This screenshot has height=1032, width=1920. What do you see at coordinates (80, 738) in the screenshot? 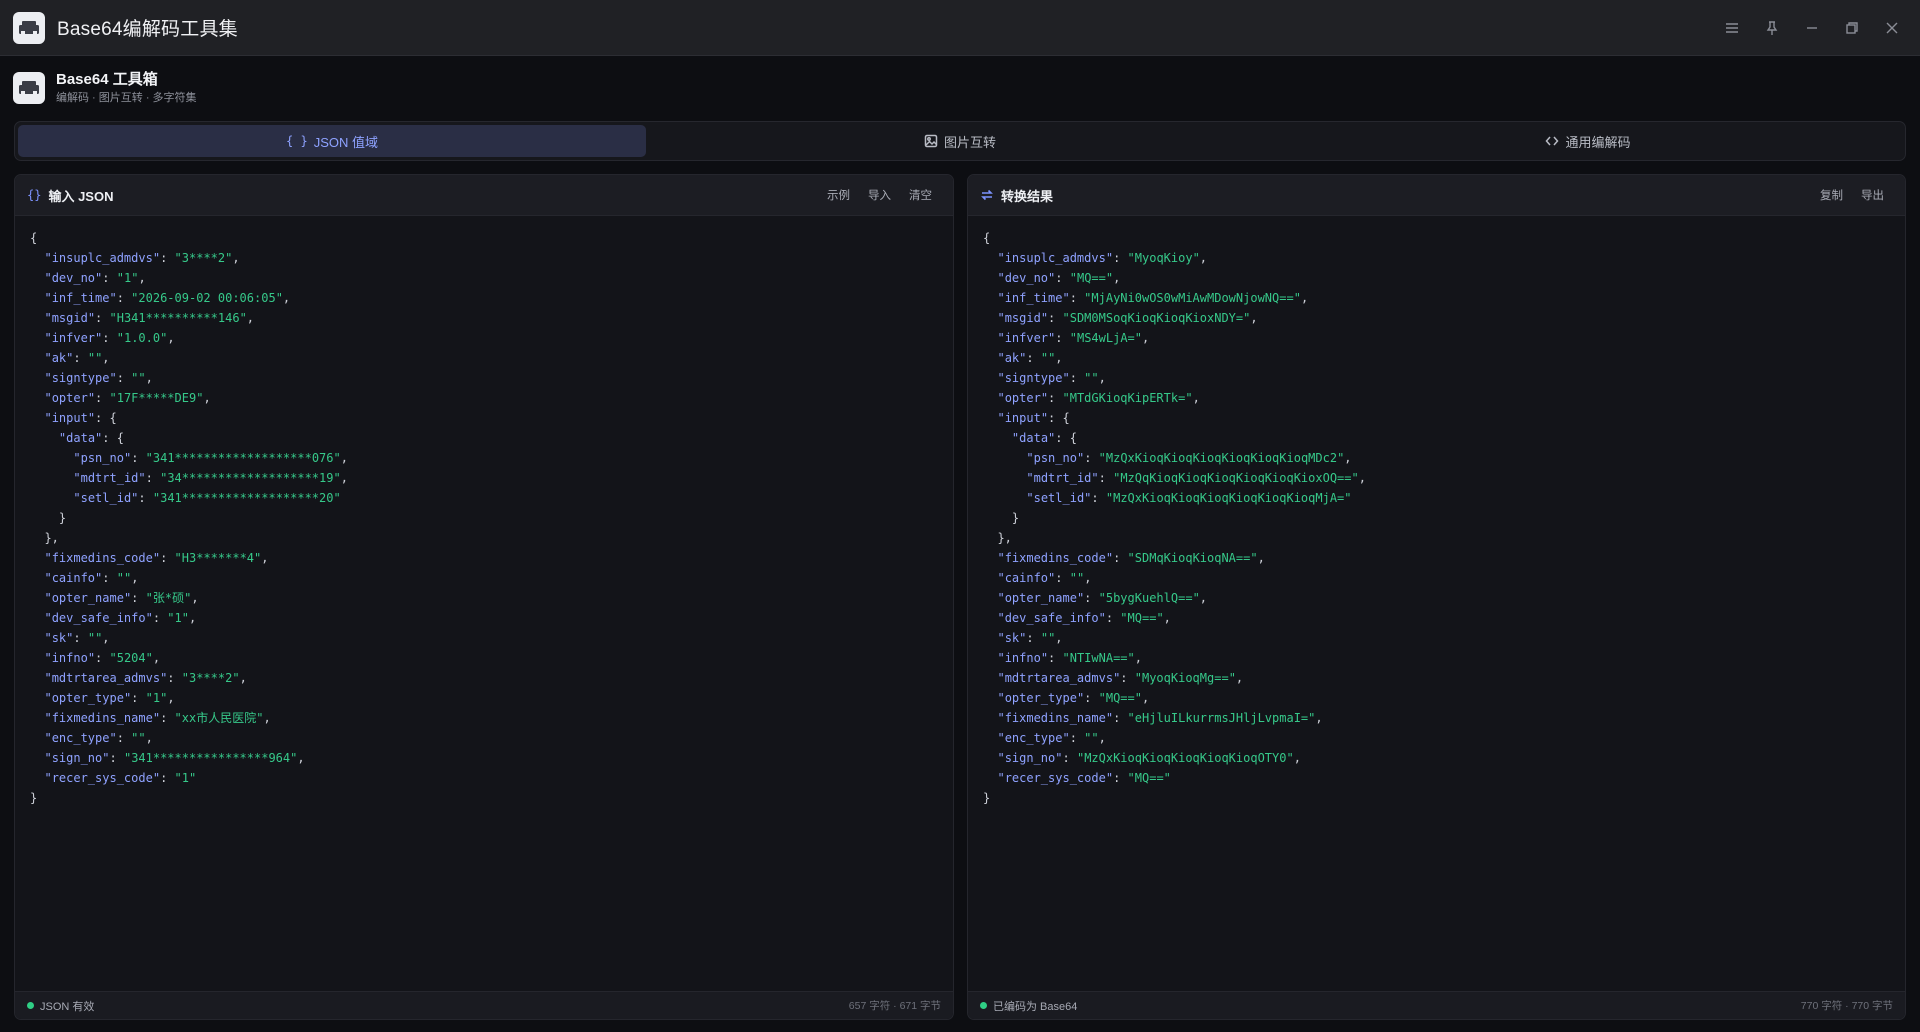
I see `json-key: enc_type` at bounding box center [80, 738].